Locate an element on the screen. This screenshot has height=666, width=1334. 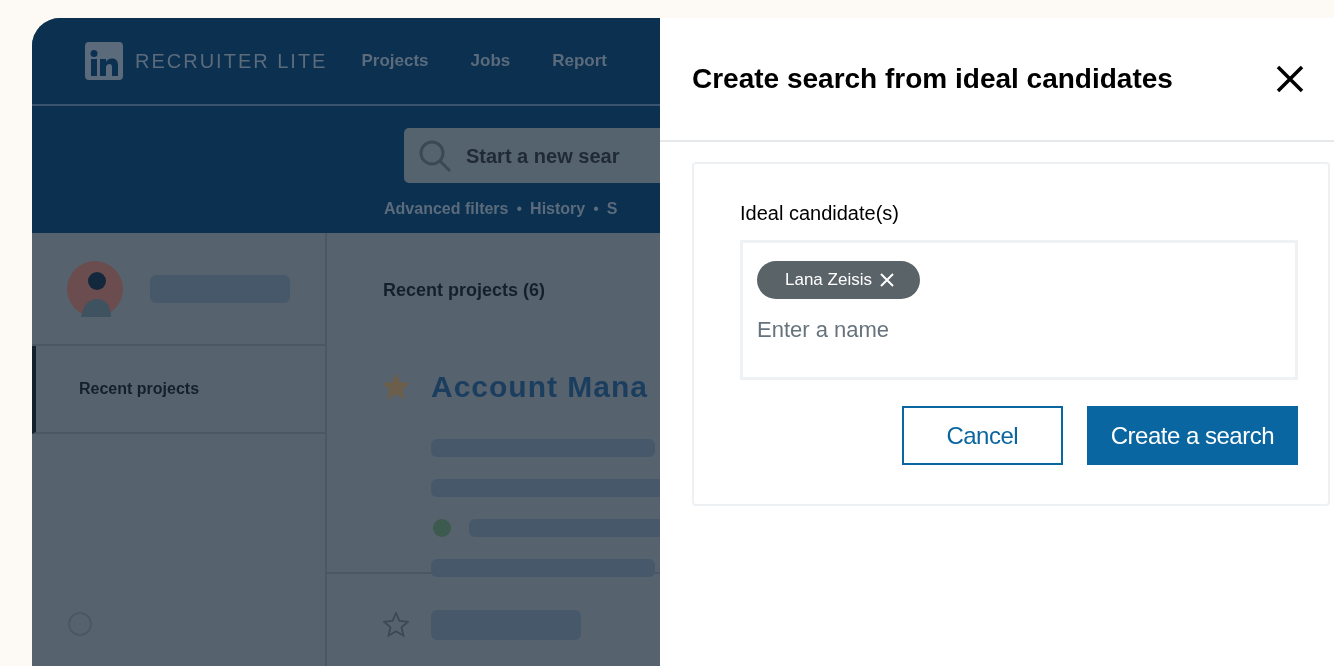
cancel-button: Cancel is located at coordinates (982, 435).